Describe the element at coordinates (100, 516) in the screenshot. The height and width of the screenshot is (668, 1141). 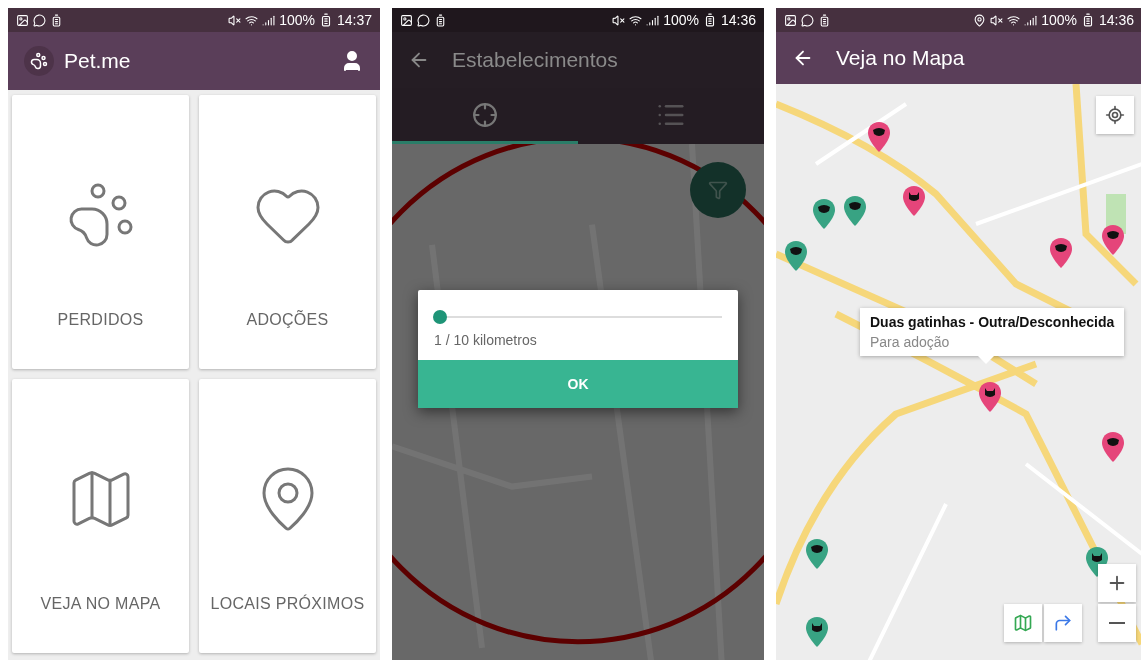
I see `menu-card: VEJA NO MAPA` at that location.